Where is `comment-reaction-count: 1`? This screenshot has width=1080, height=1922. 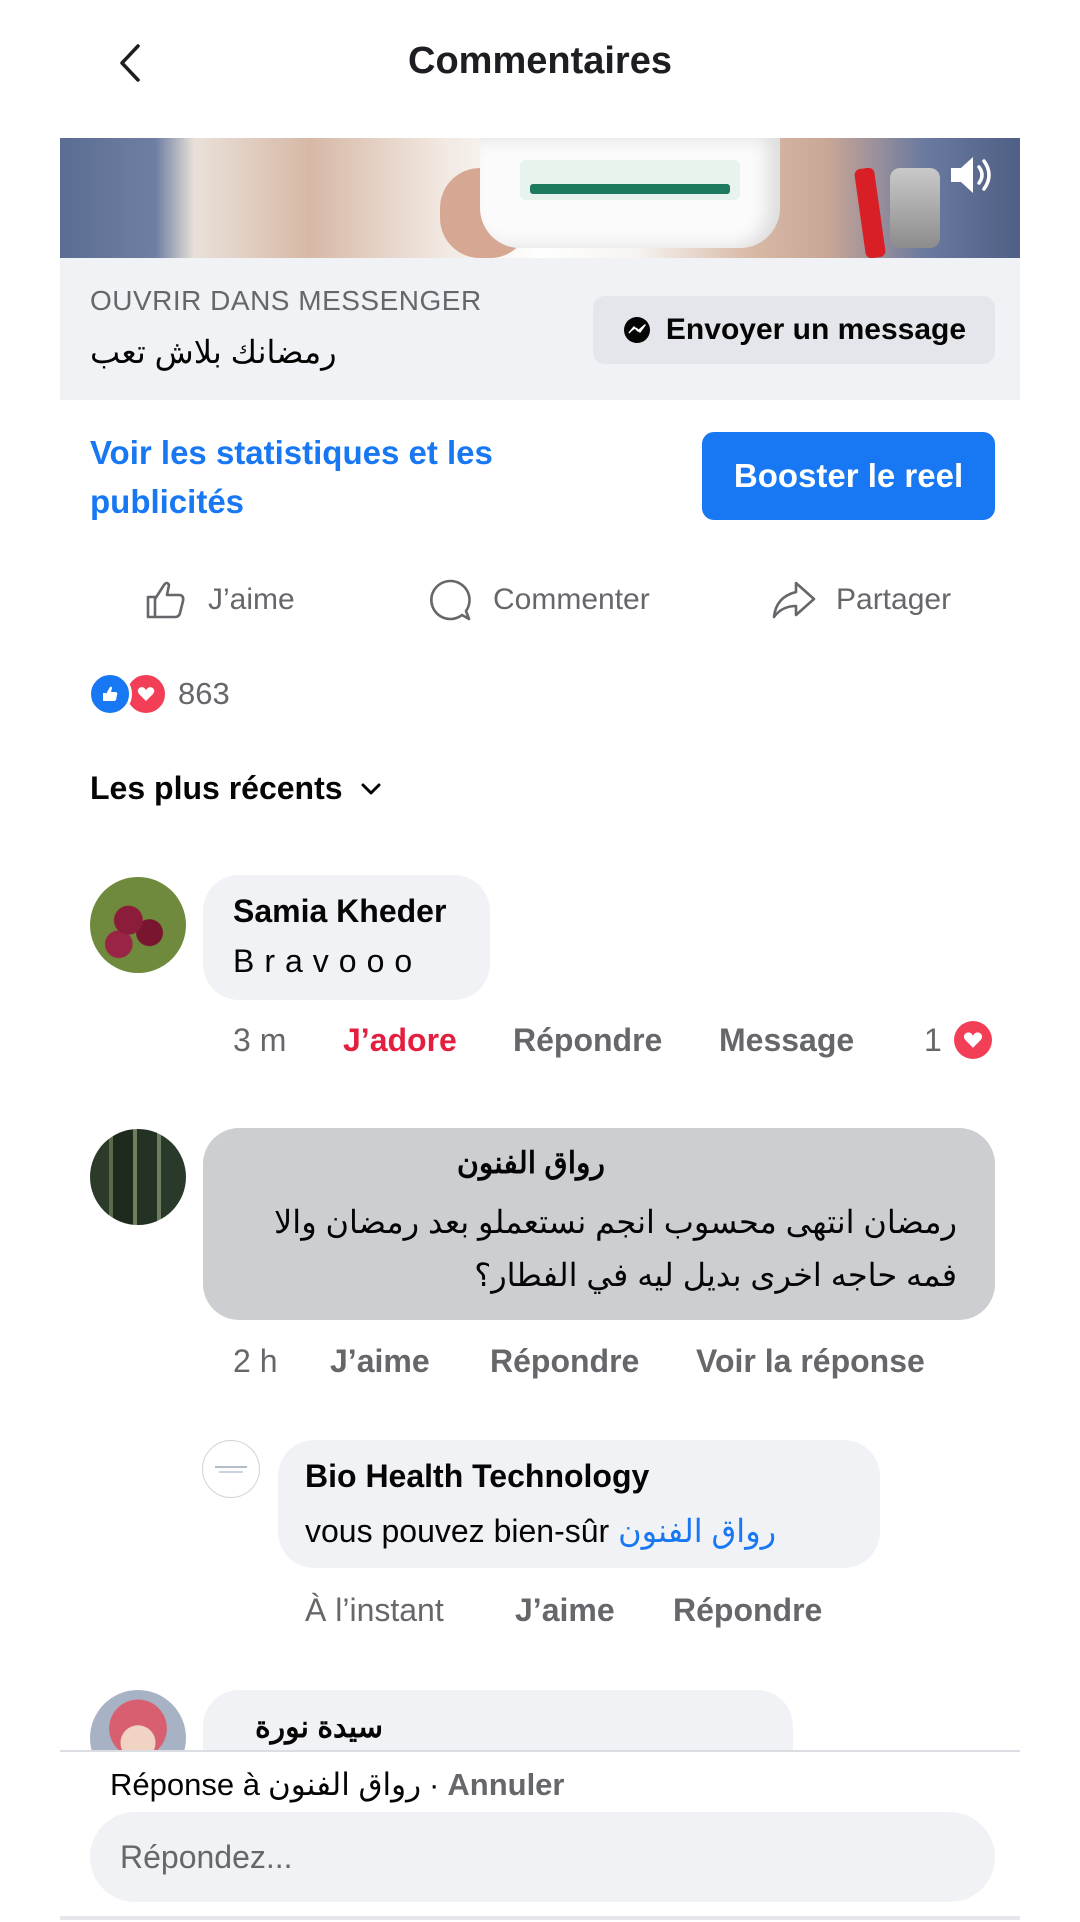
comment-reaction-count: 1 is located at coordinates (933, 1039).